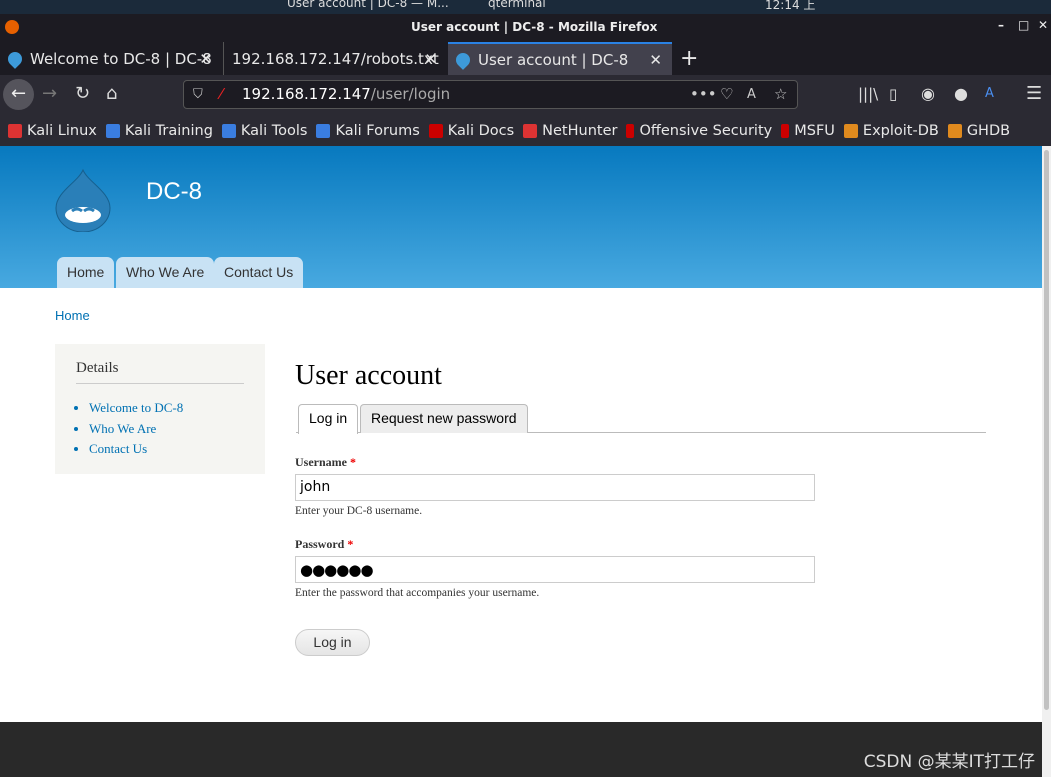 The height and width of the screenshot is (777, 1051). Describe the element at coordinates (978, 131) in the screenshot. I see `bookmark-ghdb: GHDB` at that location.